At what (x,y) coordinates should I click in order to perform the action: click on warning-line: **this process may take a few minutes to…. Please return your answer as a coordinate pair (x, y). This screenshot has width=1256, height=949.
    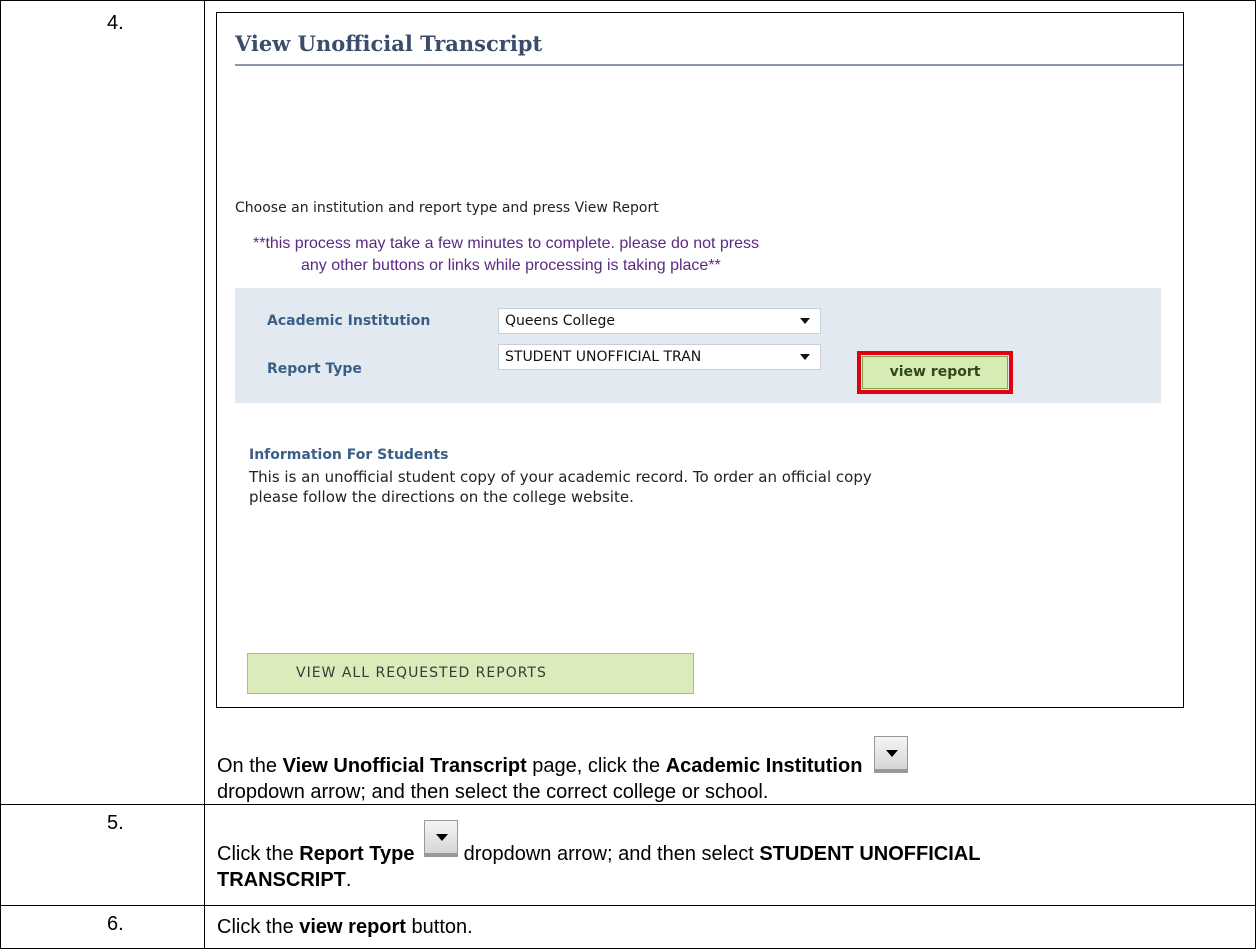
    Looking at the image, I should click on (506, 243).